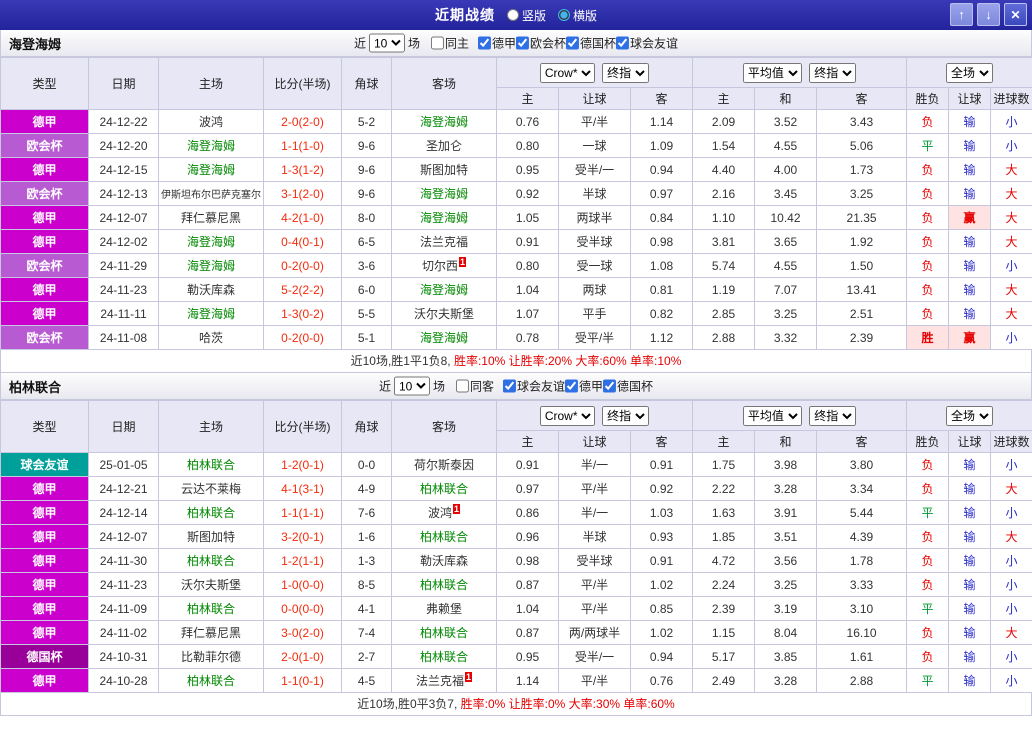 The image size is (1032, 732). I want to click on avg-home-cell: 1.19, so click(724, 289).